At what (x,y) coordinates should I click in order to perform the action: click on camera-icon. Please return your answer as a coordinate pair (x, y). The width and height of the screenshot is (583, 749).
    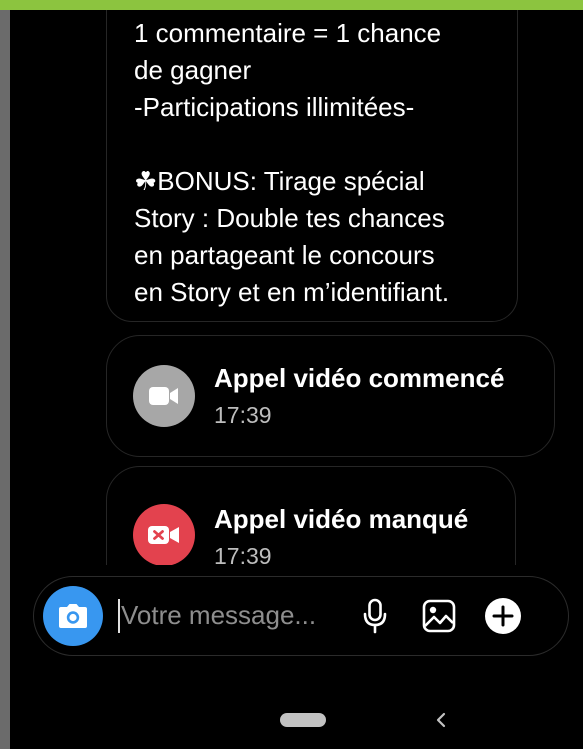
    Looking at the image, I should click on (73, 616).